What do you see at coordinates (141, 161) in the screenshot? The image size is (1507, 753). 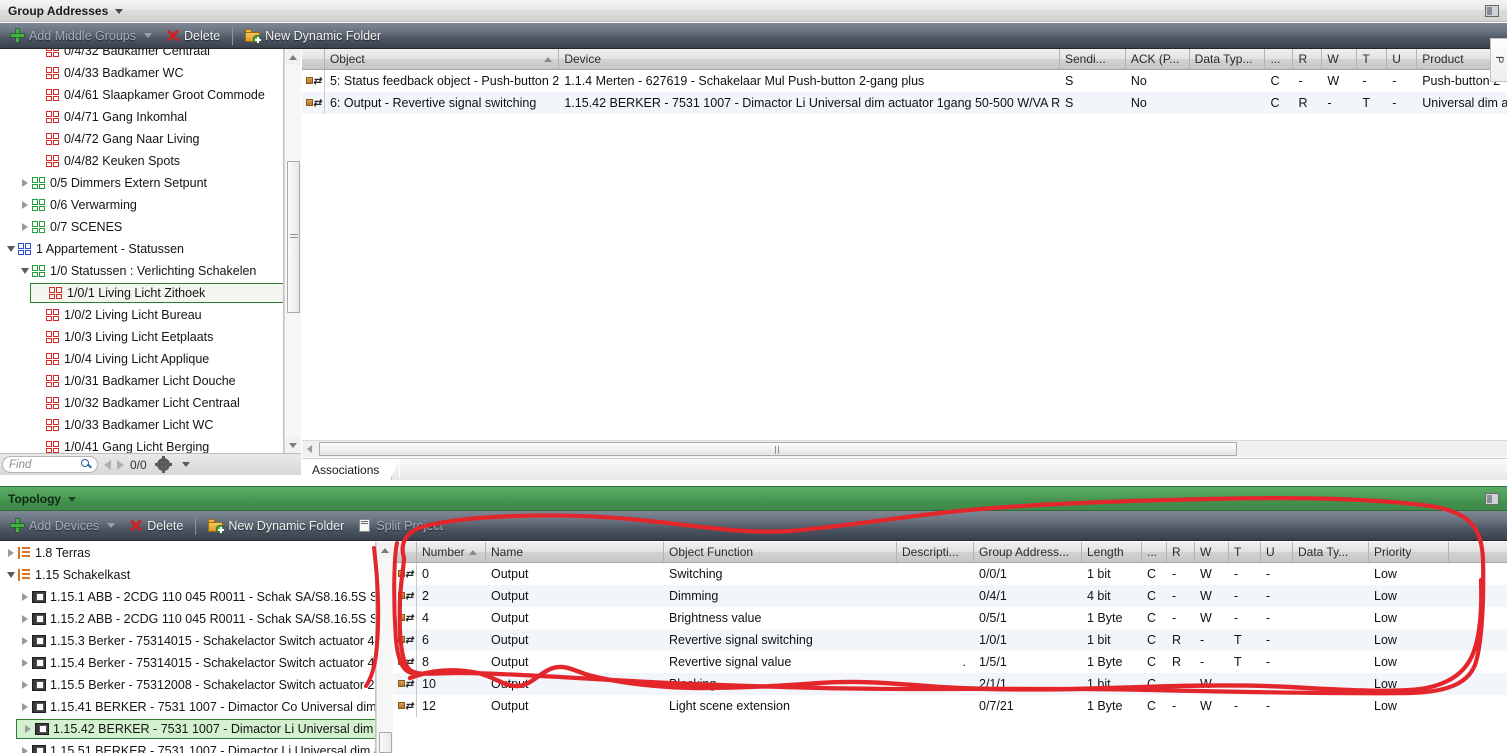 I see `tree-item: 0/4/82 Keuken Spots` at bounding box center [141, 161].